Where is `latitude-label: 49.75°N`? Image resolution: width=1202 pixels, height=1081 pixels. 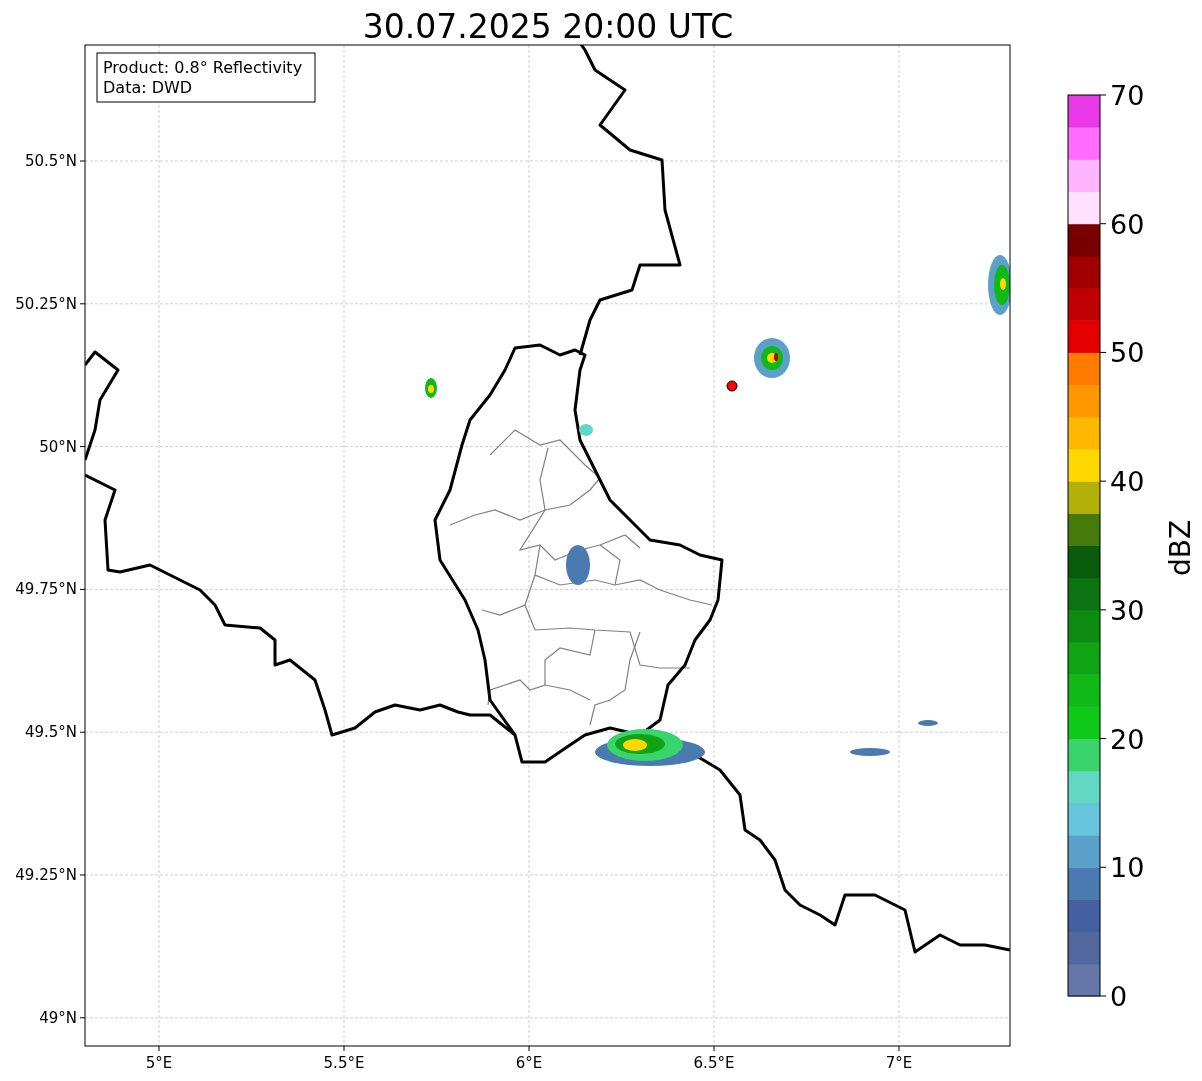
latitude-label: 49.75°N is located at coordinates (46, 589).